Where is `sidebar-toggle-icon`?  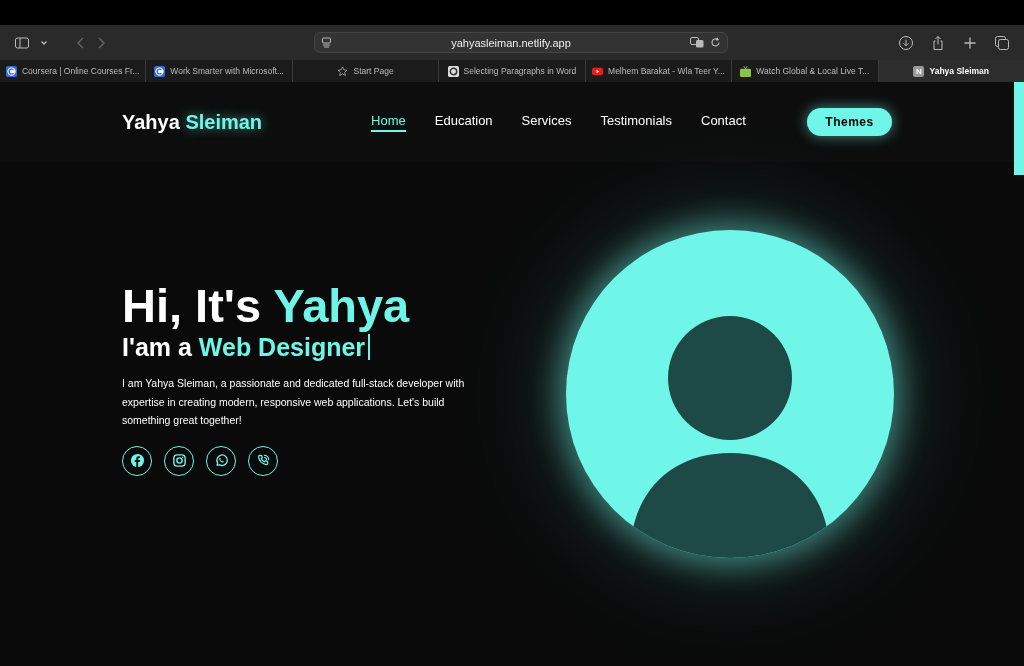
sidebar-toggle-icon is located at coordinates (22, 42).